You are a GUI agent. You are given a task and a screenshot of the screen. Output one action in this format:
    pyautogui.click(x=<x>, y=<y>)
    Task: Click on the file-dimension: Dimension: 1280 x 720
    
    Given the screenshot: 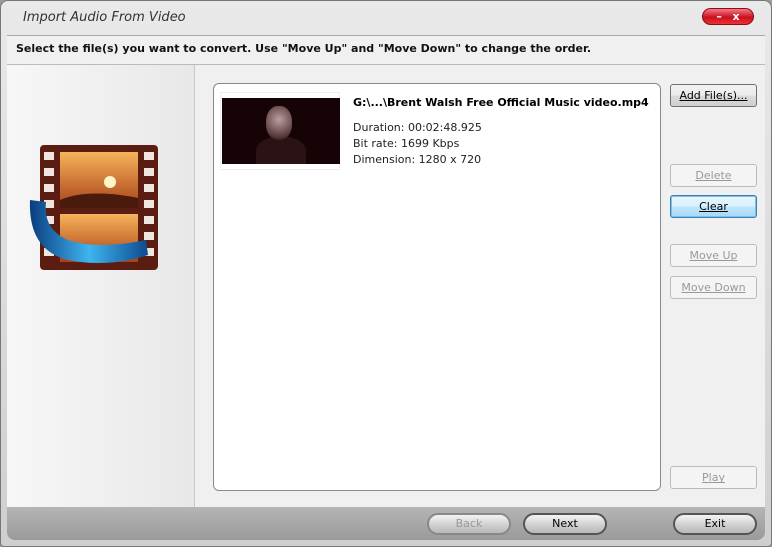 What is the action you would take?
    pyautogui.click(x=417, y=159)
    